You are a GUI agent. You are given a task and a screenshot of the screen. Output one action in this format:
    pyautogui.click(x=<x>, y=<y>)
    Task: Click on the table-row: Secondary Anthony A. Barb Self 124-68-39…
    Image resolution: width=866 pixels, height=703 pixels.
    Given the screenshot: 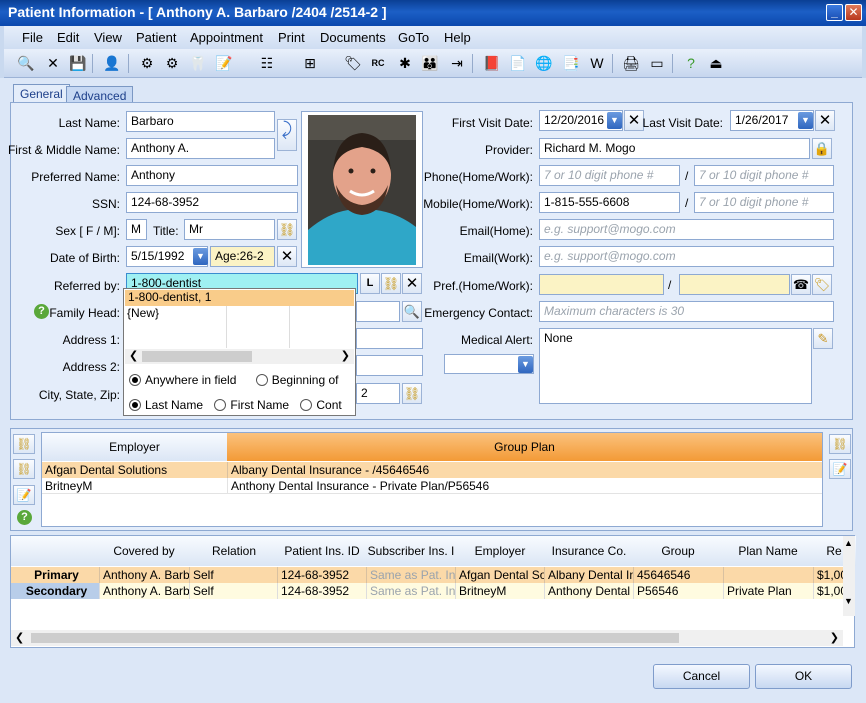 What is the action you would take?
    pyautogui.click(x=427, y=591)
    